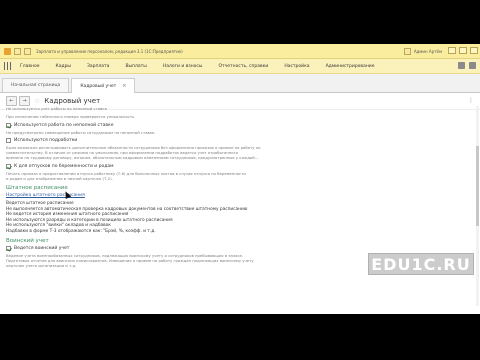 The height and width of the screenshot is (360, 480). What do you see at coordinates (461, 65) in the screenshot?
I see `search-icon` at bounding box center [461, 65].